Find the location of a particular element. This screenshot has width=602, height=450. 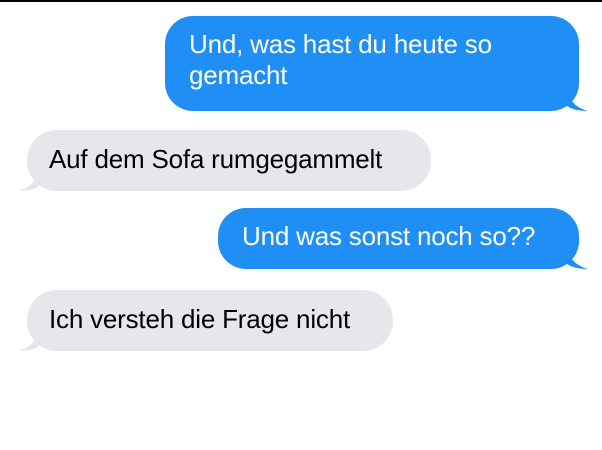

message-text: Und, was hast du heute so gemacht is located at coordinates (340, 59).